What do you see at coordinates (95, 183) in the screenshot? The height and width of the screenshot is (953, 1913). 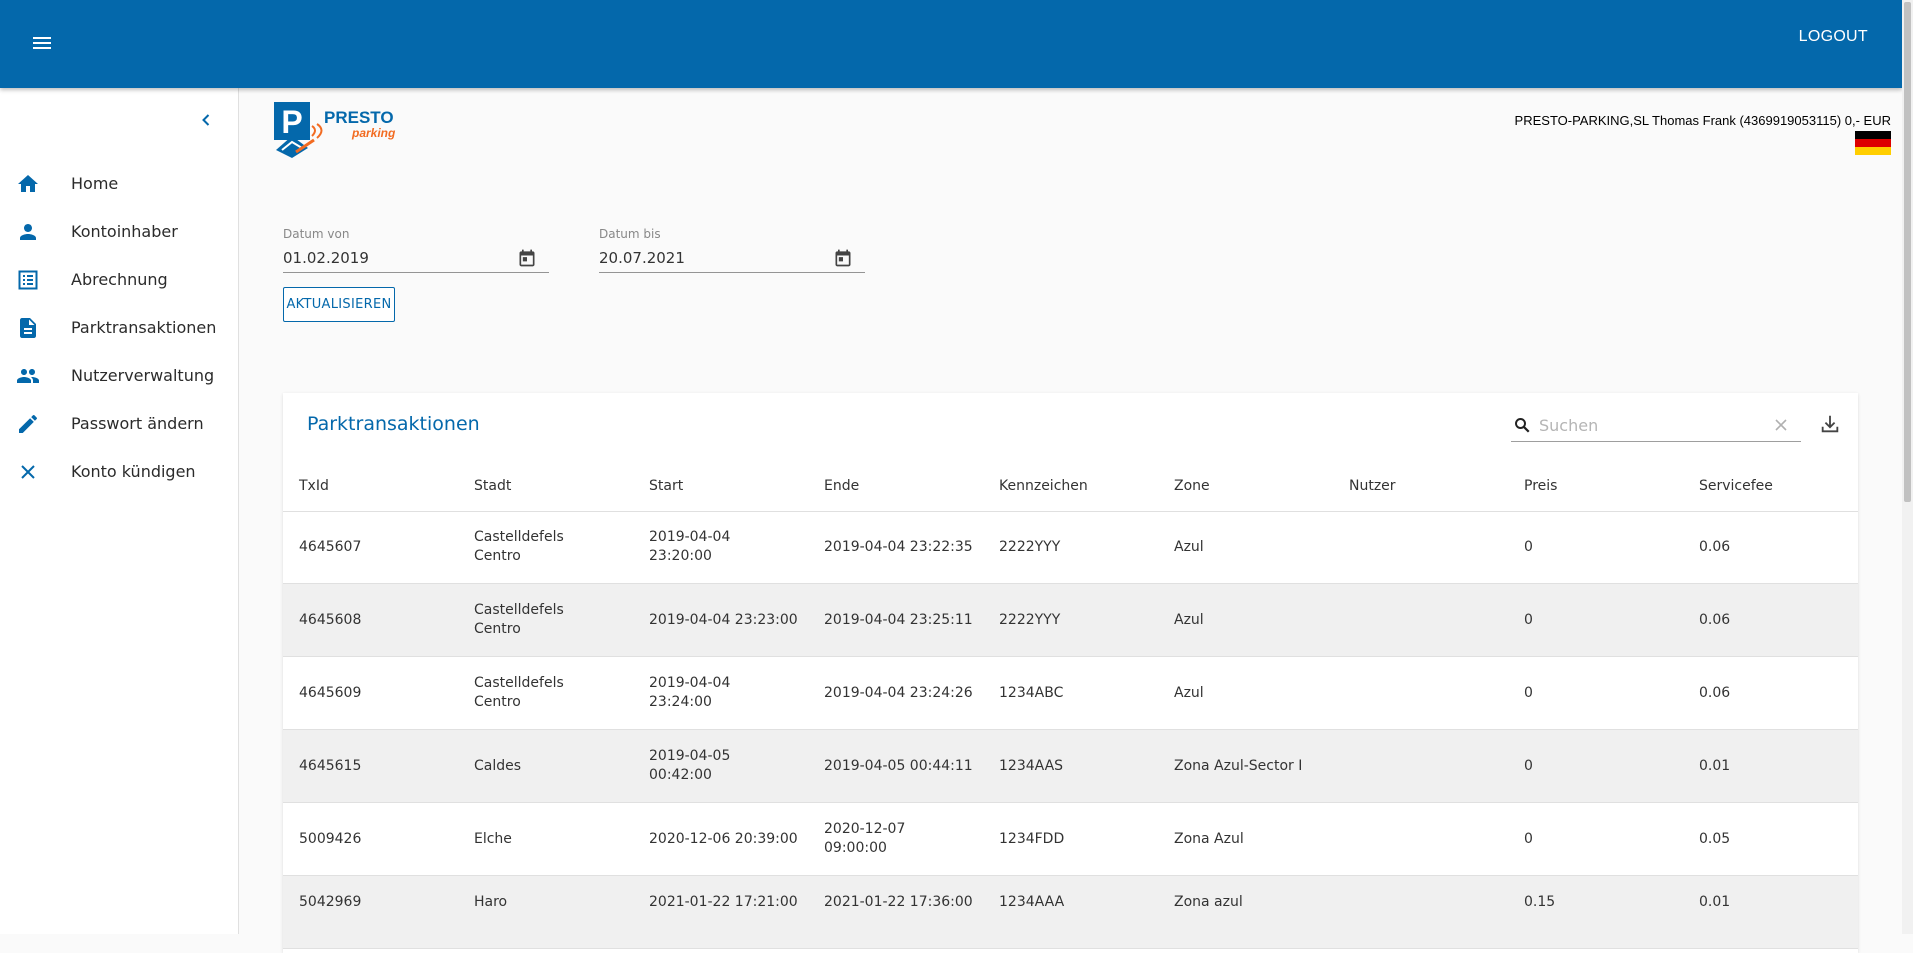 I see `sidebar-item-label: Home` at bounding box center [95, 183].